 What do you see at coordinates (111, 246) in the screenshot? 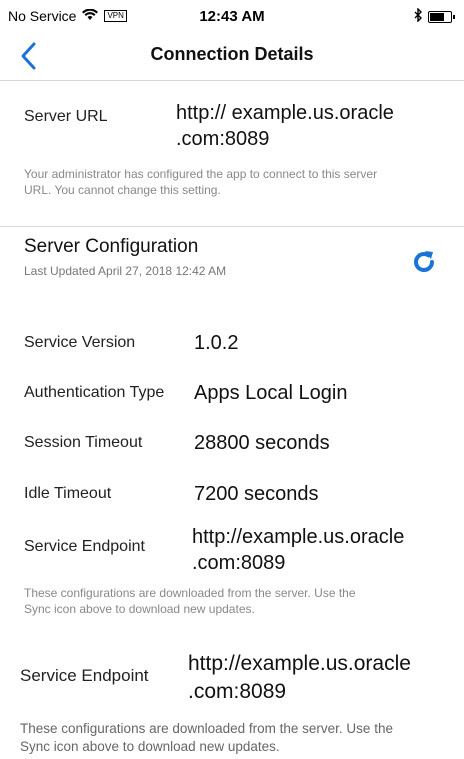
I see `server-config-title: Server Configuration` at bounding box center [111, 246].